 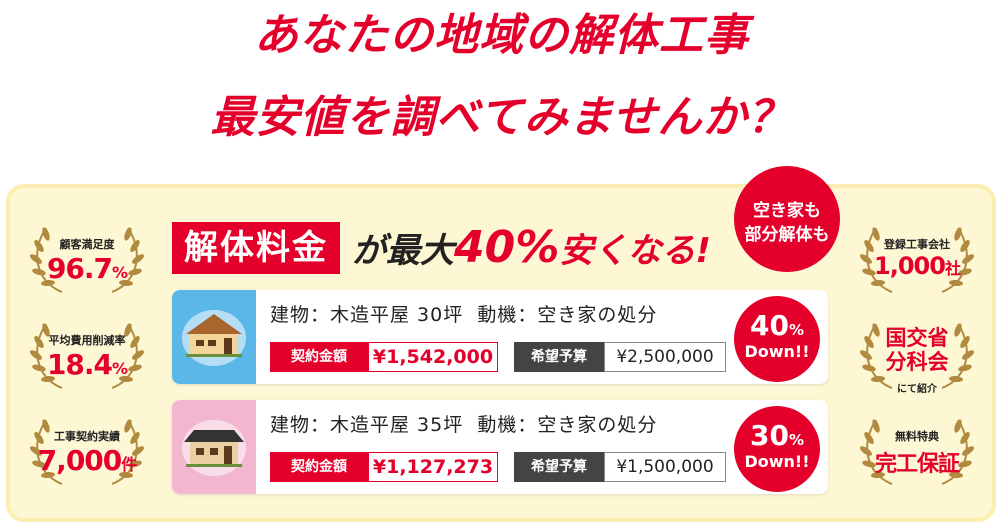 I want to click on badge-value: 96.7%, so click(x=87, y=268).